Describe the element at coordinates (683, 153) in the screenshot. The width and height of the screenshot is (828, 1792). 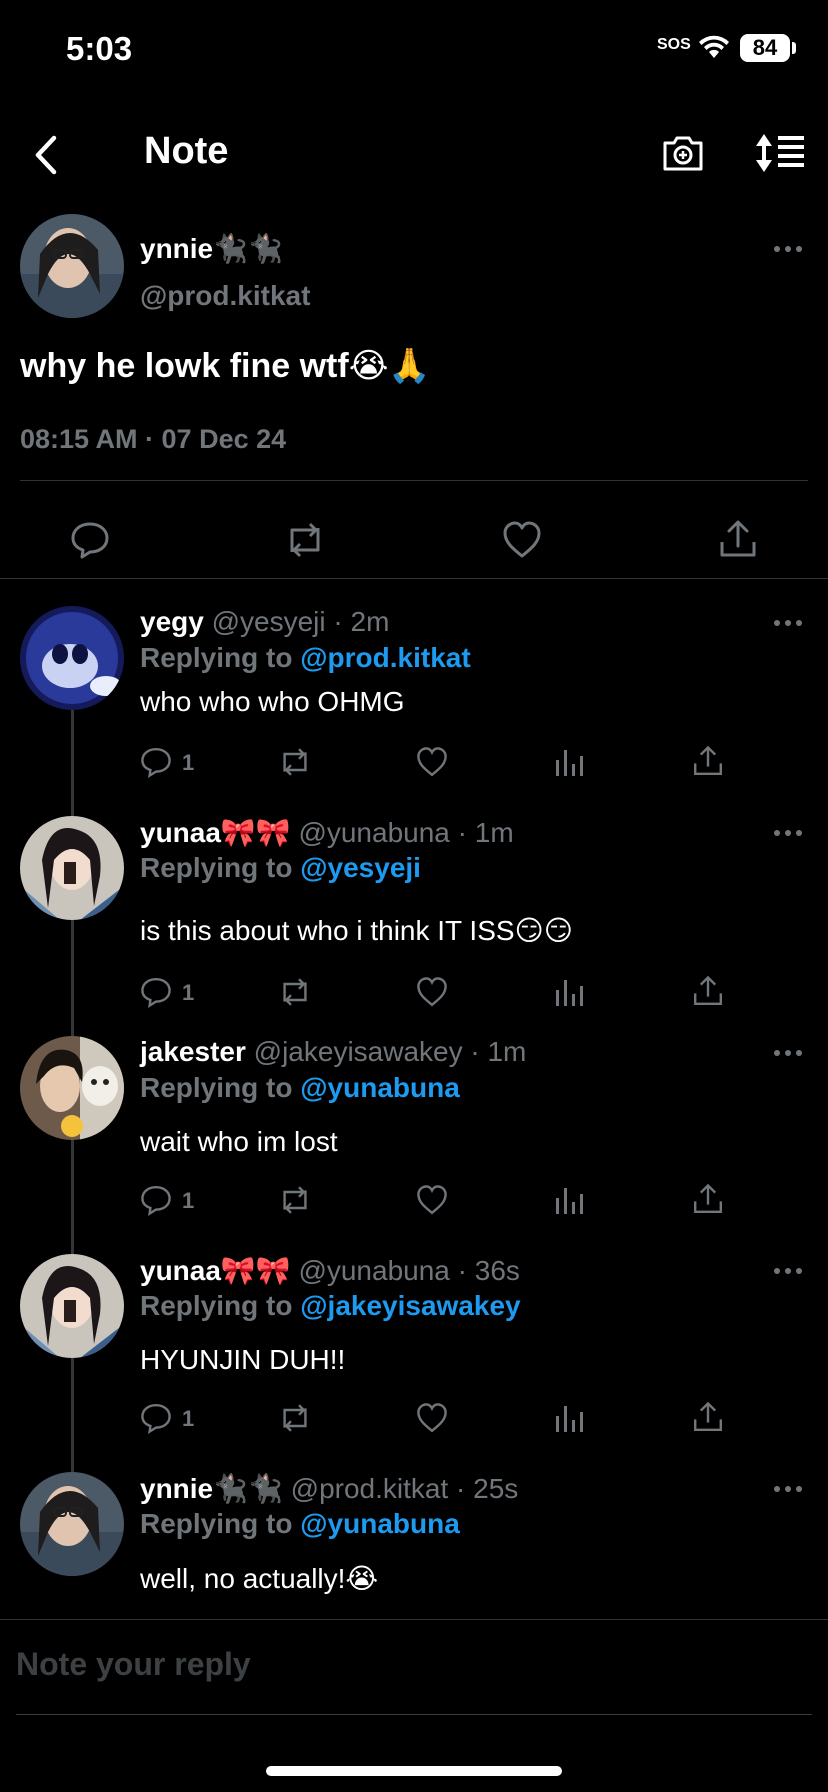
I see `camera-add-icon` at that location.